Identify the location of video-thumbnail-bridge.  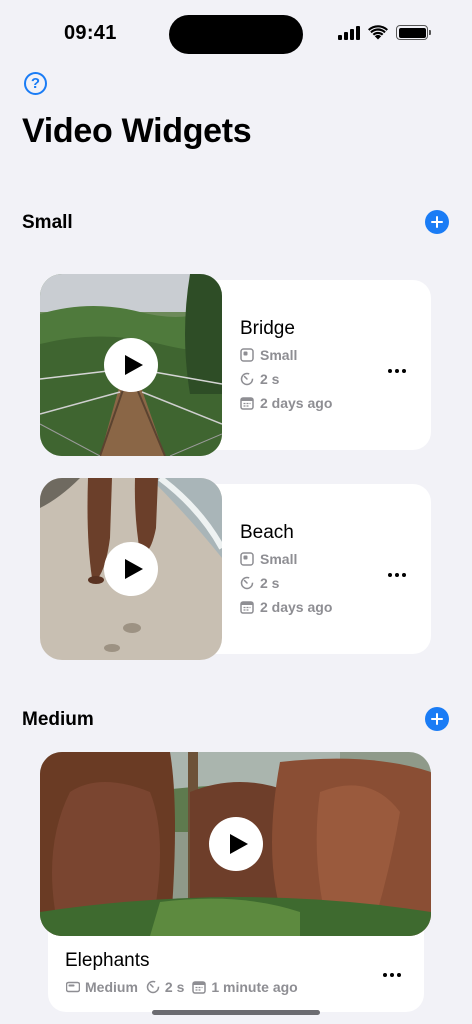
(131, 365).